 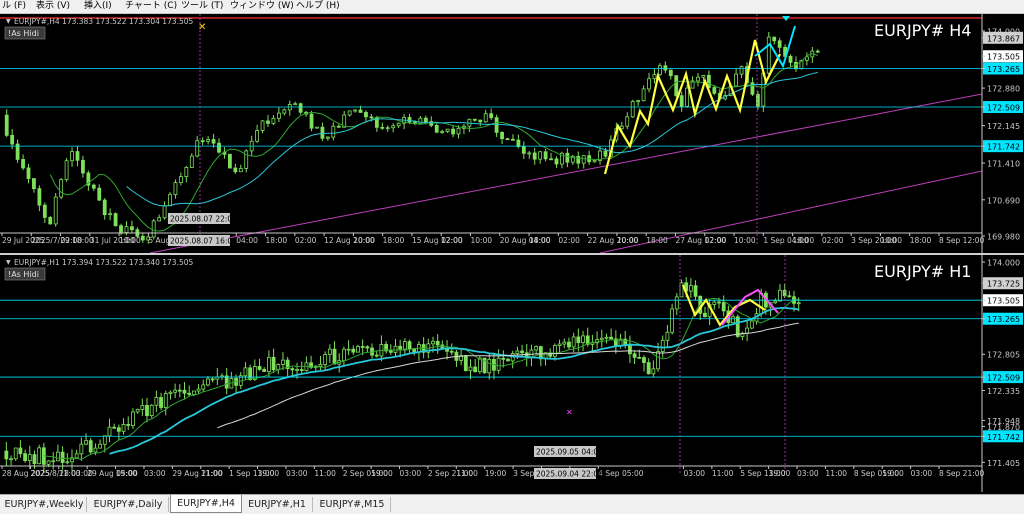 What do you see at coordinates (98, 6) in the screenshot?
I see `menu-insert: 挿入(I)` at bounding box center [98, 6].